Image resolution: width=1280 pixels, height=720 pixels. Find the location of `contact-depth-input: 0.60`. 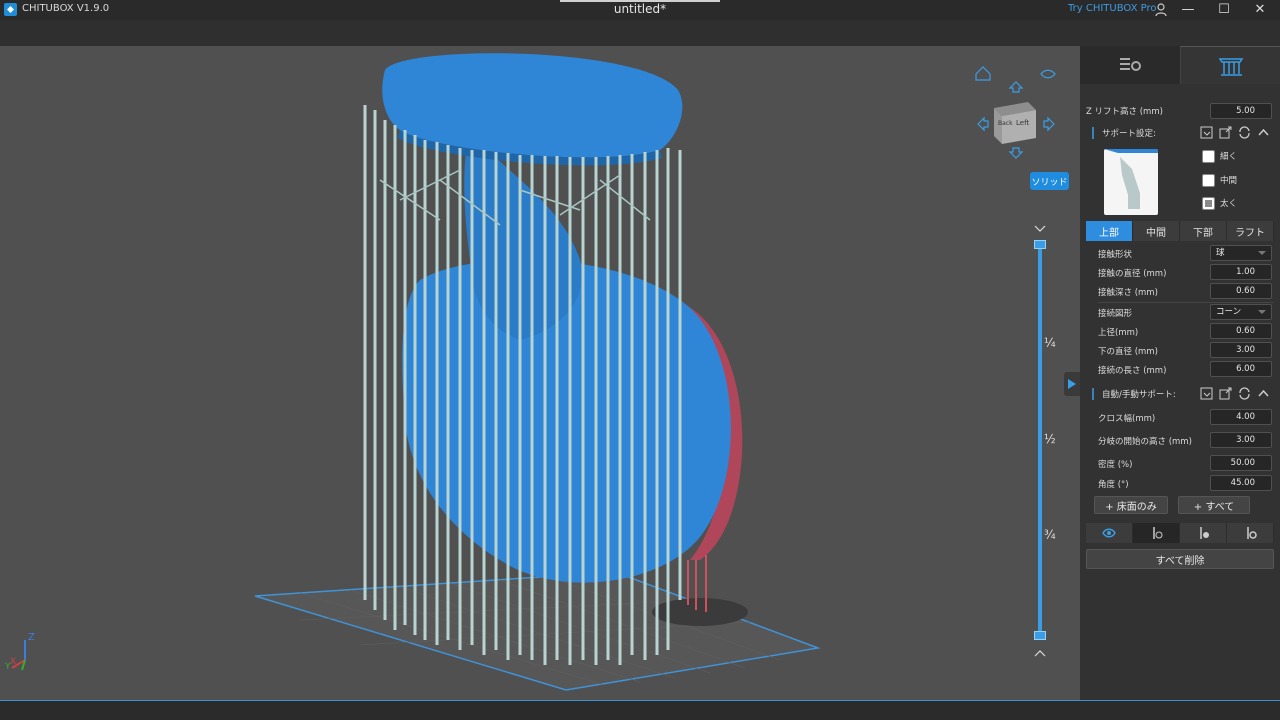

contact-depth-input: 0.60 is located at coordinates (1241, 291).